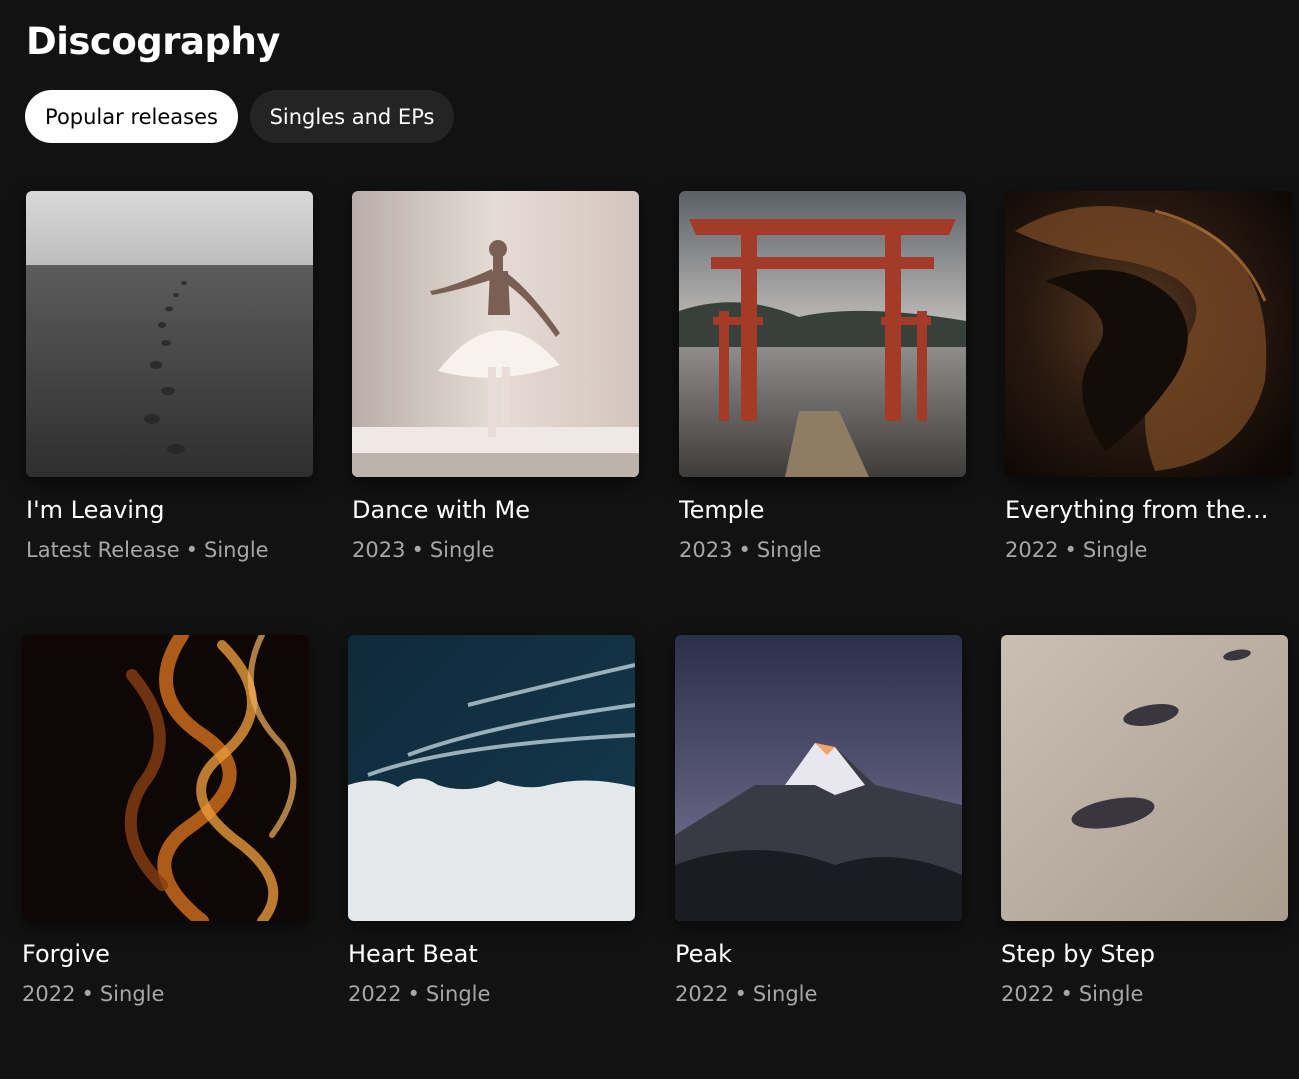  I want to click on sand-footprints-icon, so click(1144, 778).